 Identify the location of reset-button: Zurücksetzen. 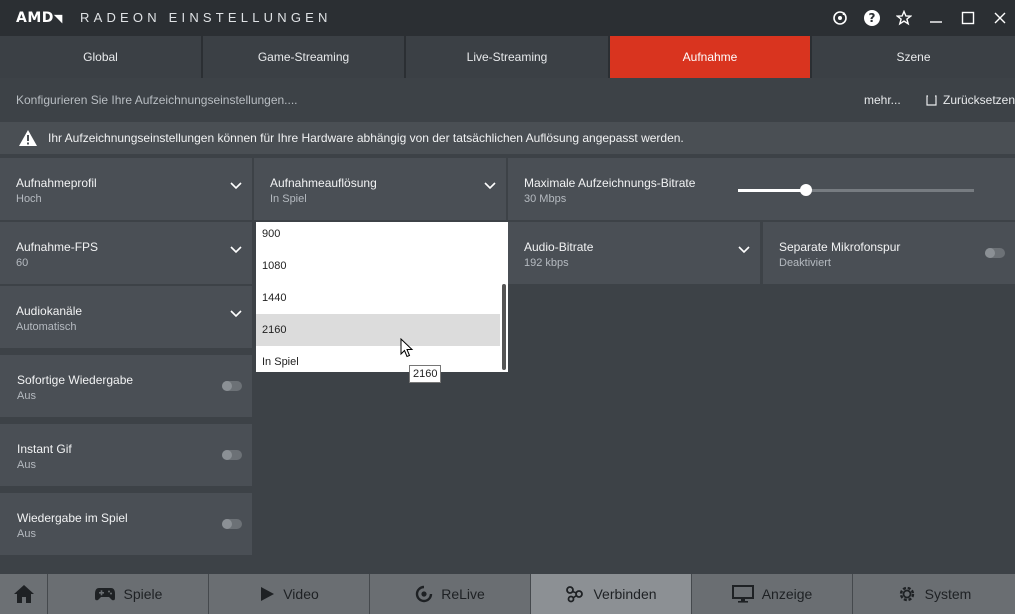
(970, 100).